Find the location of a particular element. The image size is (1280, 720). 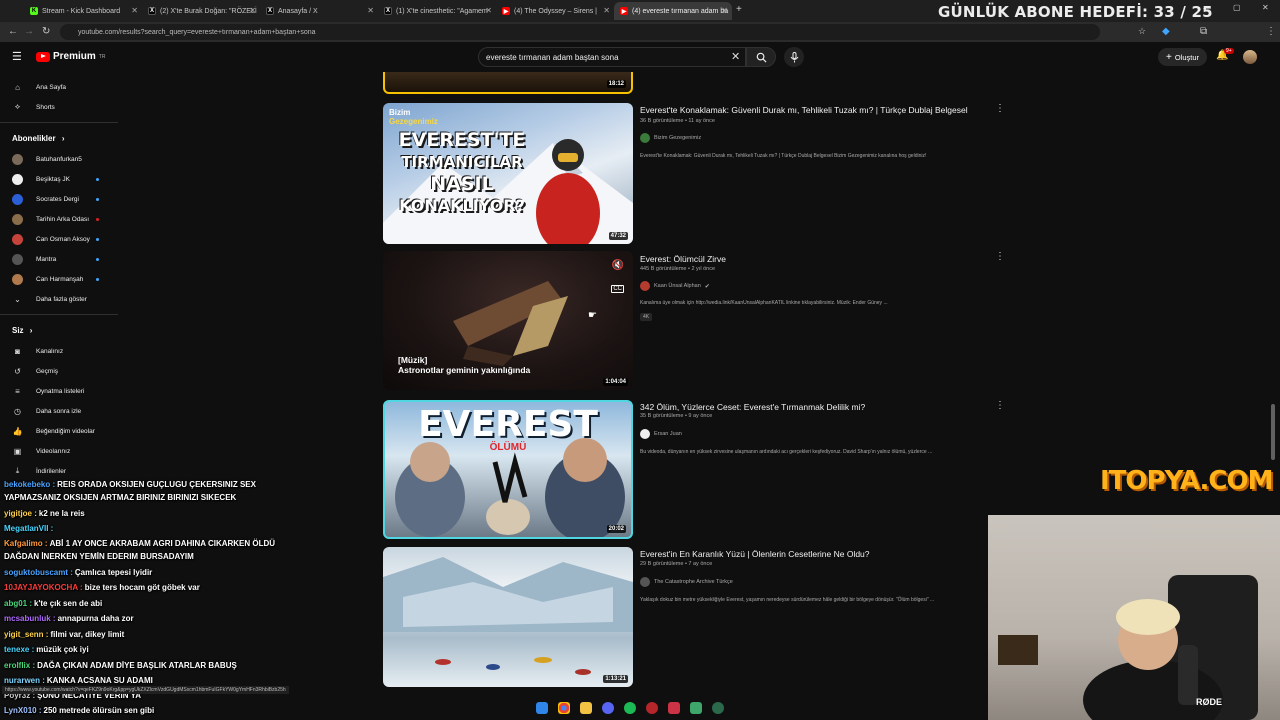

browser-tab: X (1) X'te cinesthetic: "Agamem ✕ is located at coordinates (437, 11).